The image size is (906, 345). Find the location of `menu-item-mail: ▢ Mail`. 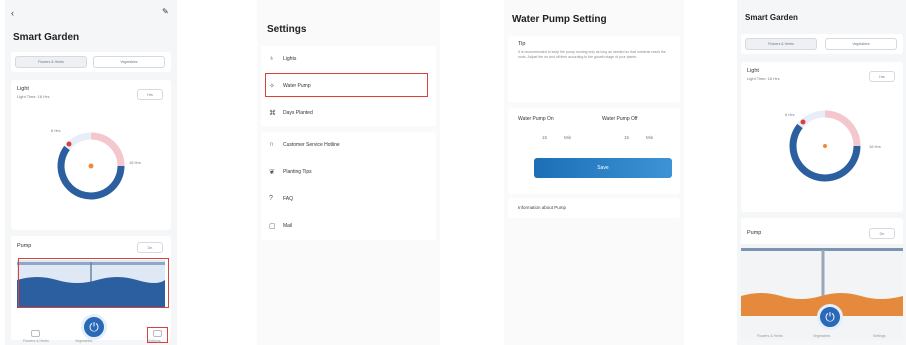

menu-item-mail: ▢ Mail is located at coordinates (348, 226).